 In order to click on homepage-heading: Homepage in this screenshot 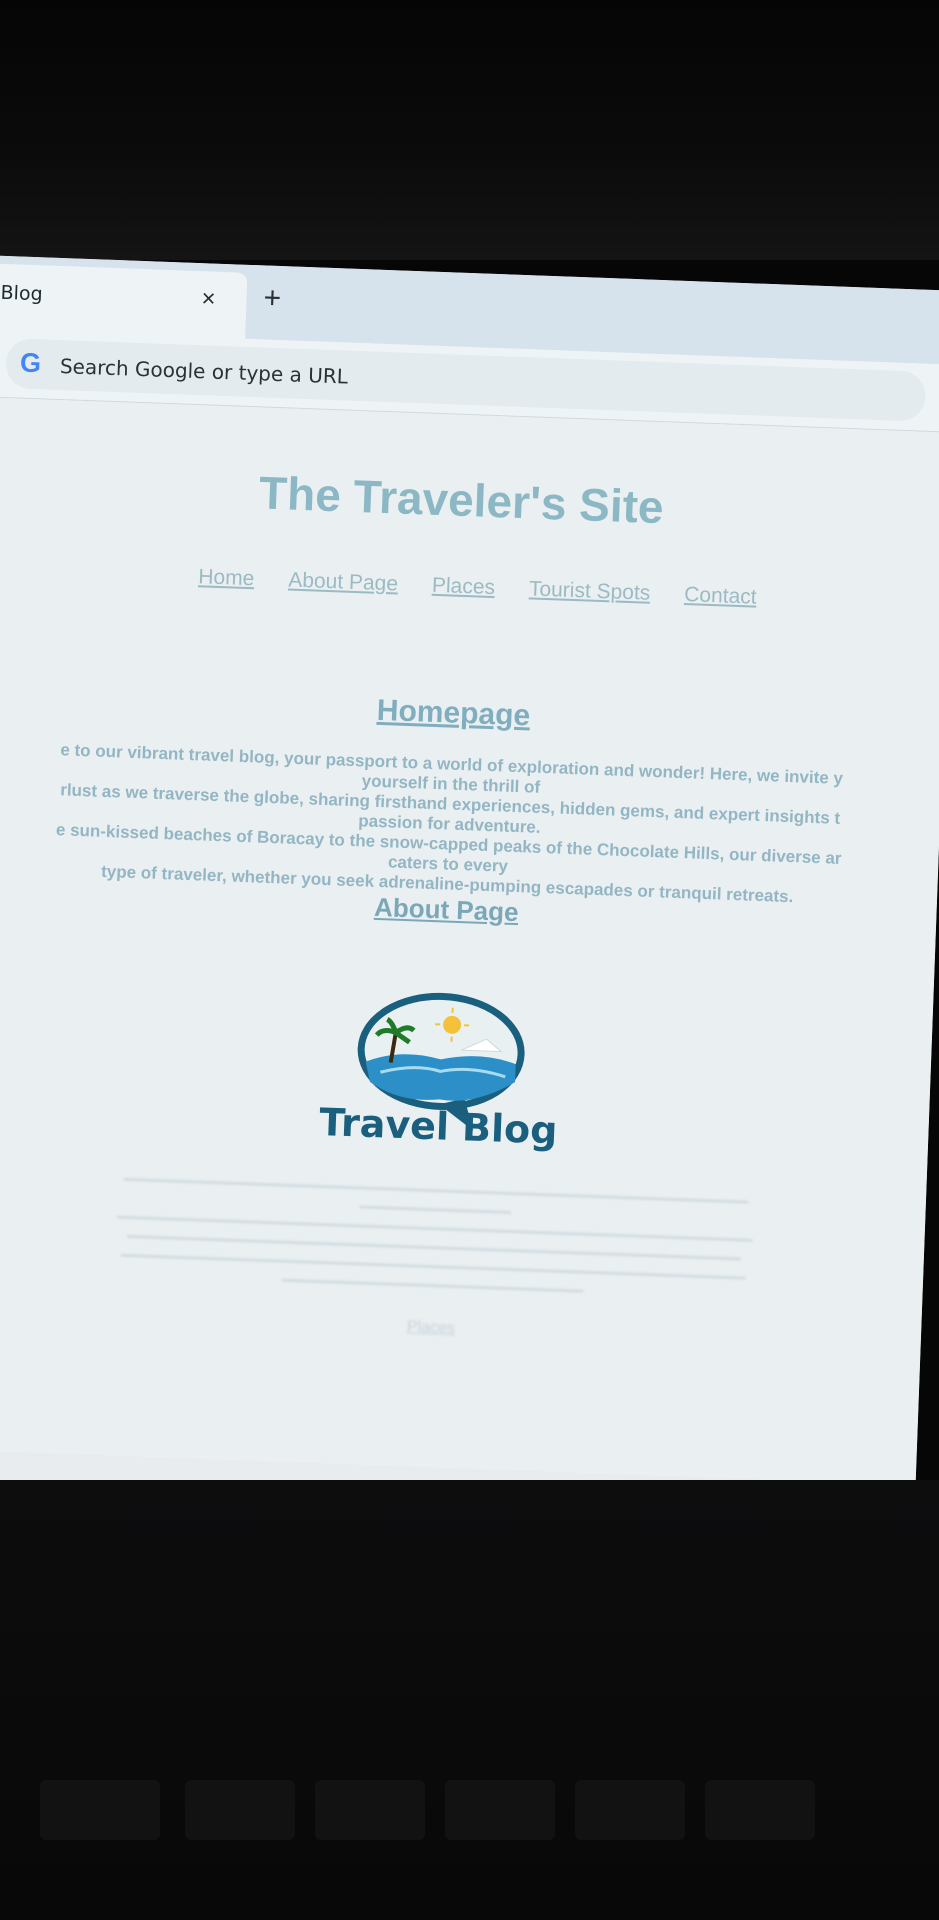, I will do `click(469, 714)`.